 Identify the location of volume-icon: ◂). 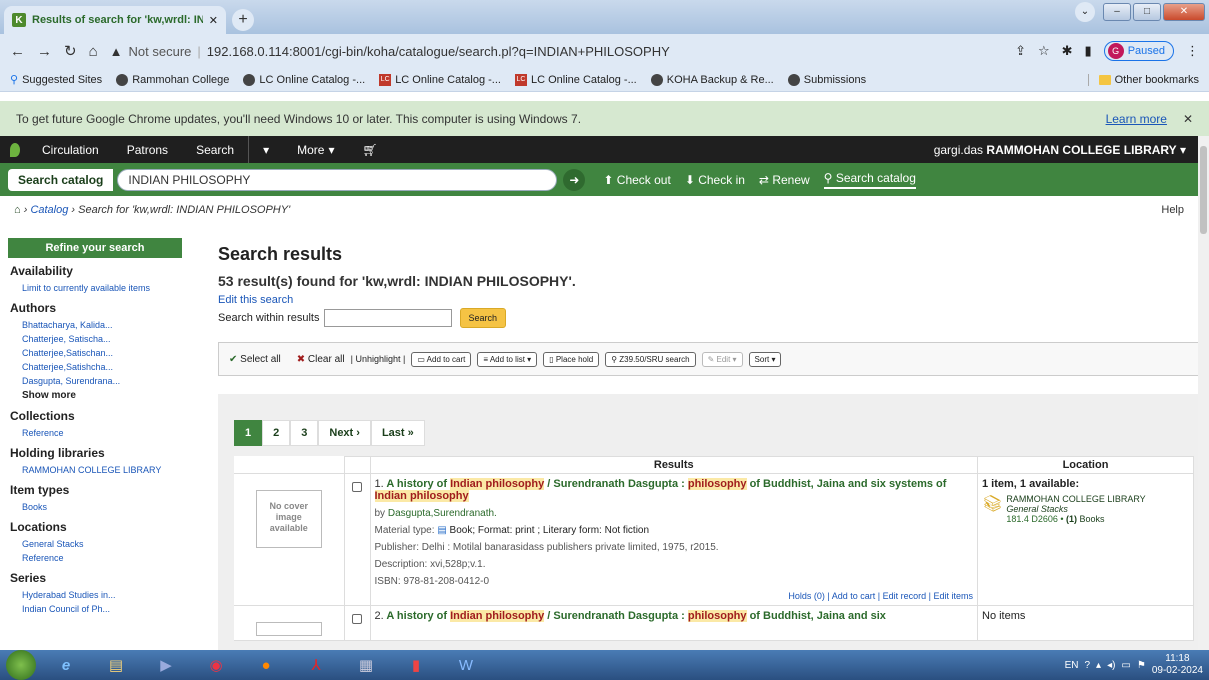
(1111, 665).